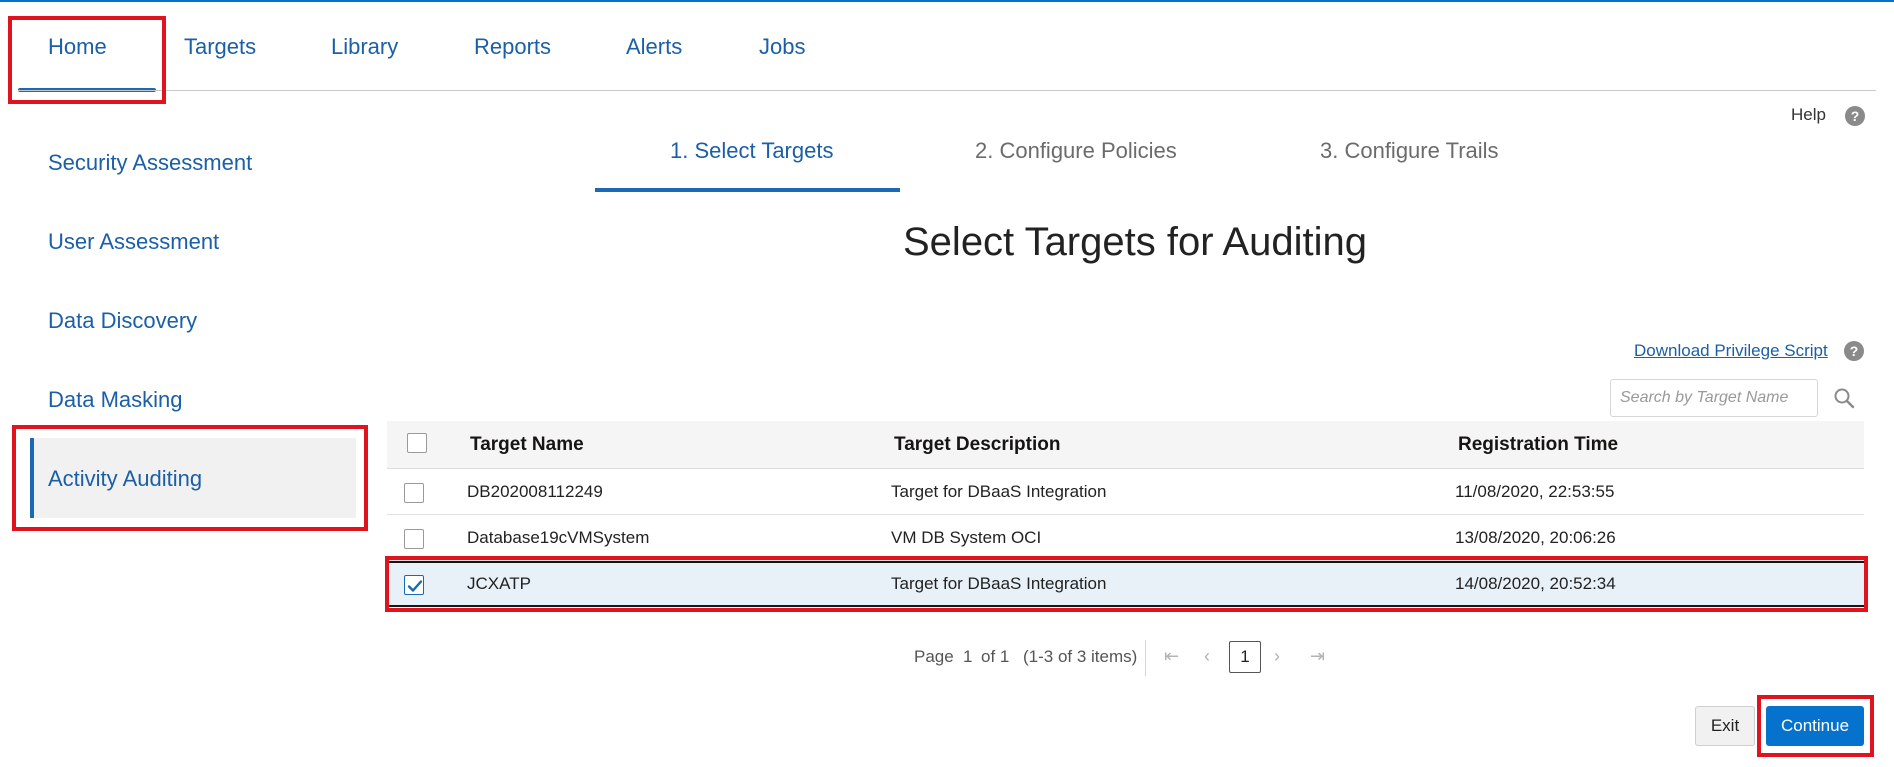 This screenshot has height=767, width=1894. What do you see at coordinates (654, 47) in the screenshot?
I see `nav-alerts: Alerts` at bounding box center [654, 47].